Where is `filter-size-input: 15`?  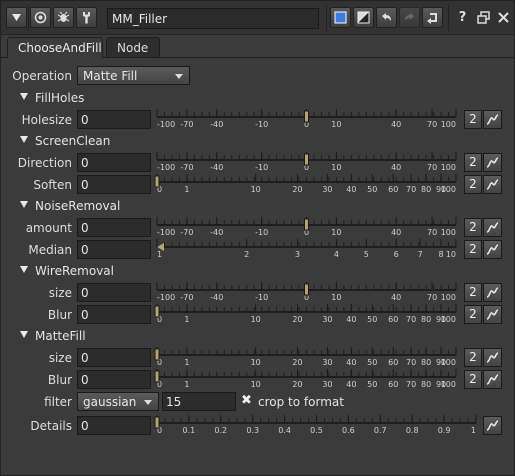
filter-size-input: 15 is located at coordinates (199, 401).